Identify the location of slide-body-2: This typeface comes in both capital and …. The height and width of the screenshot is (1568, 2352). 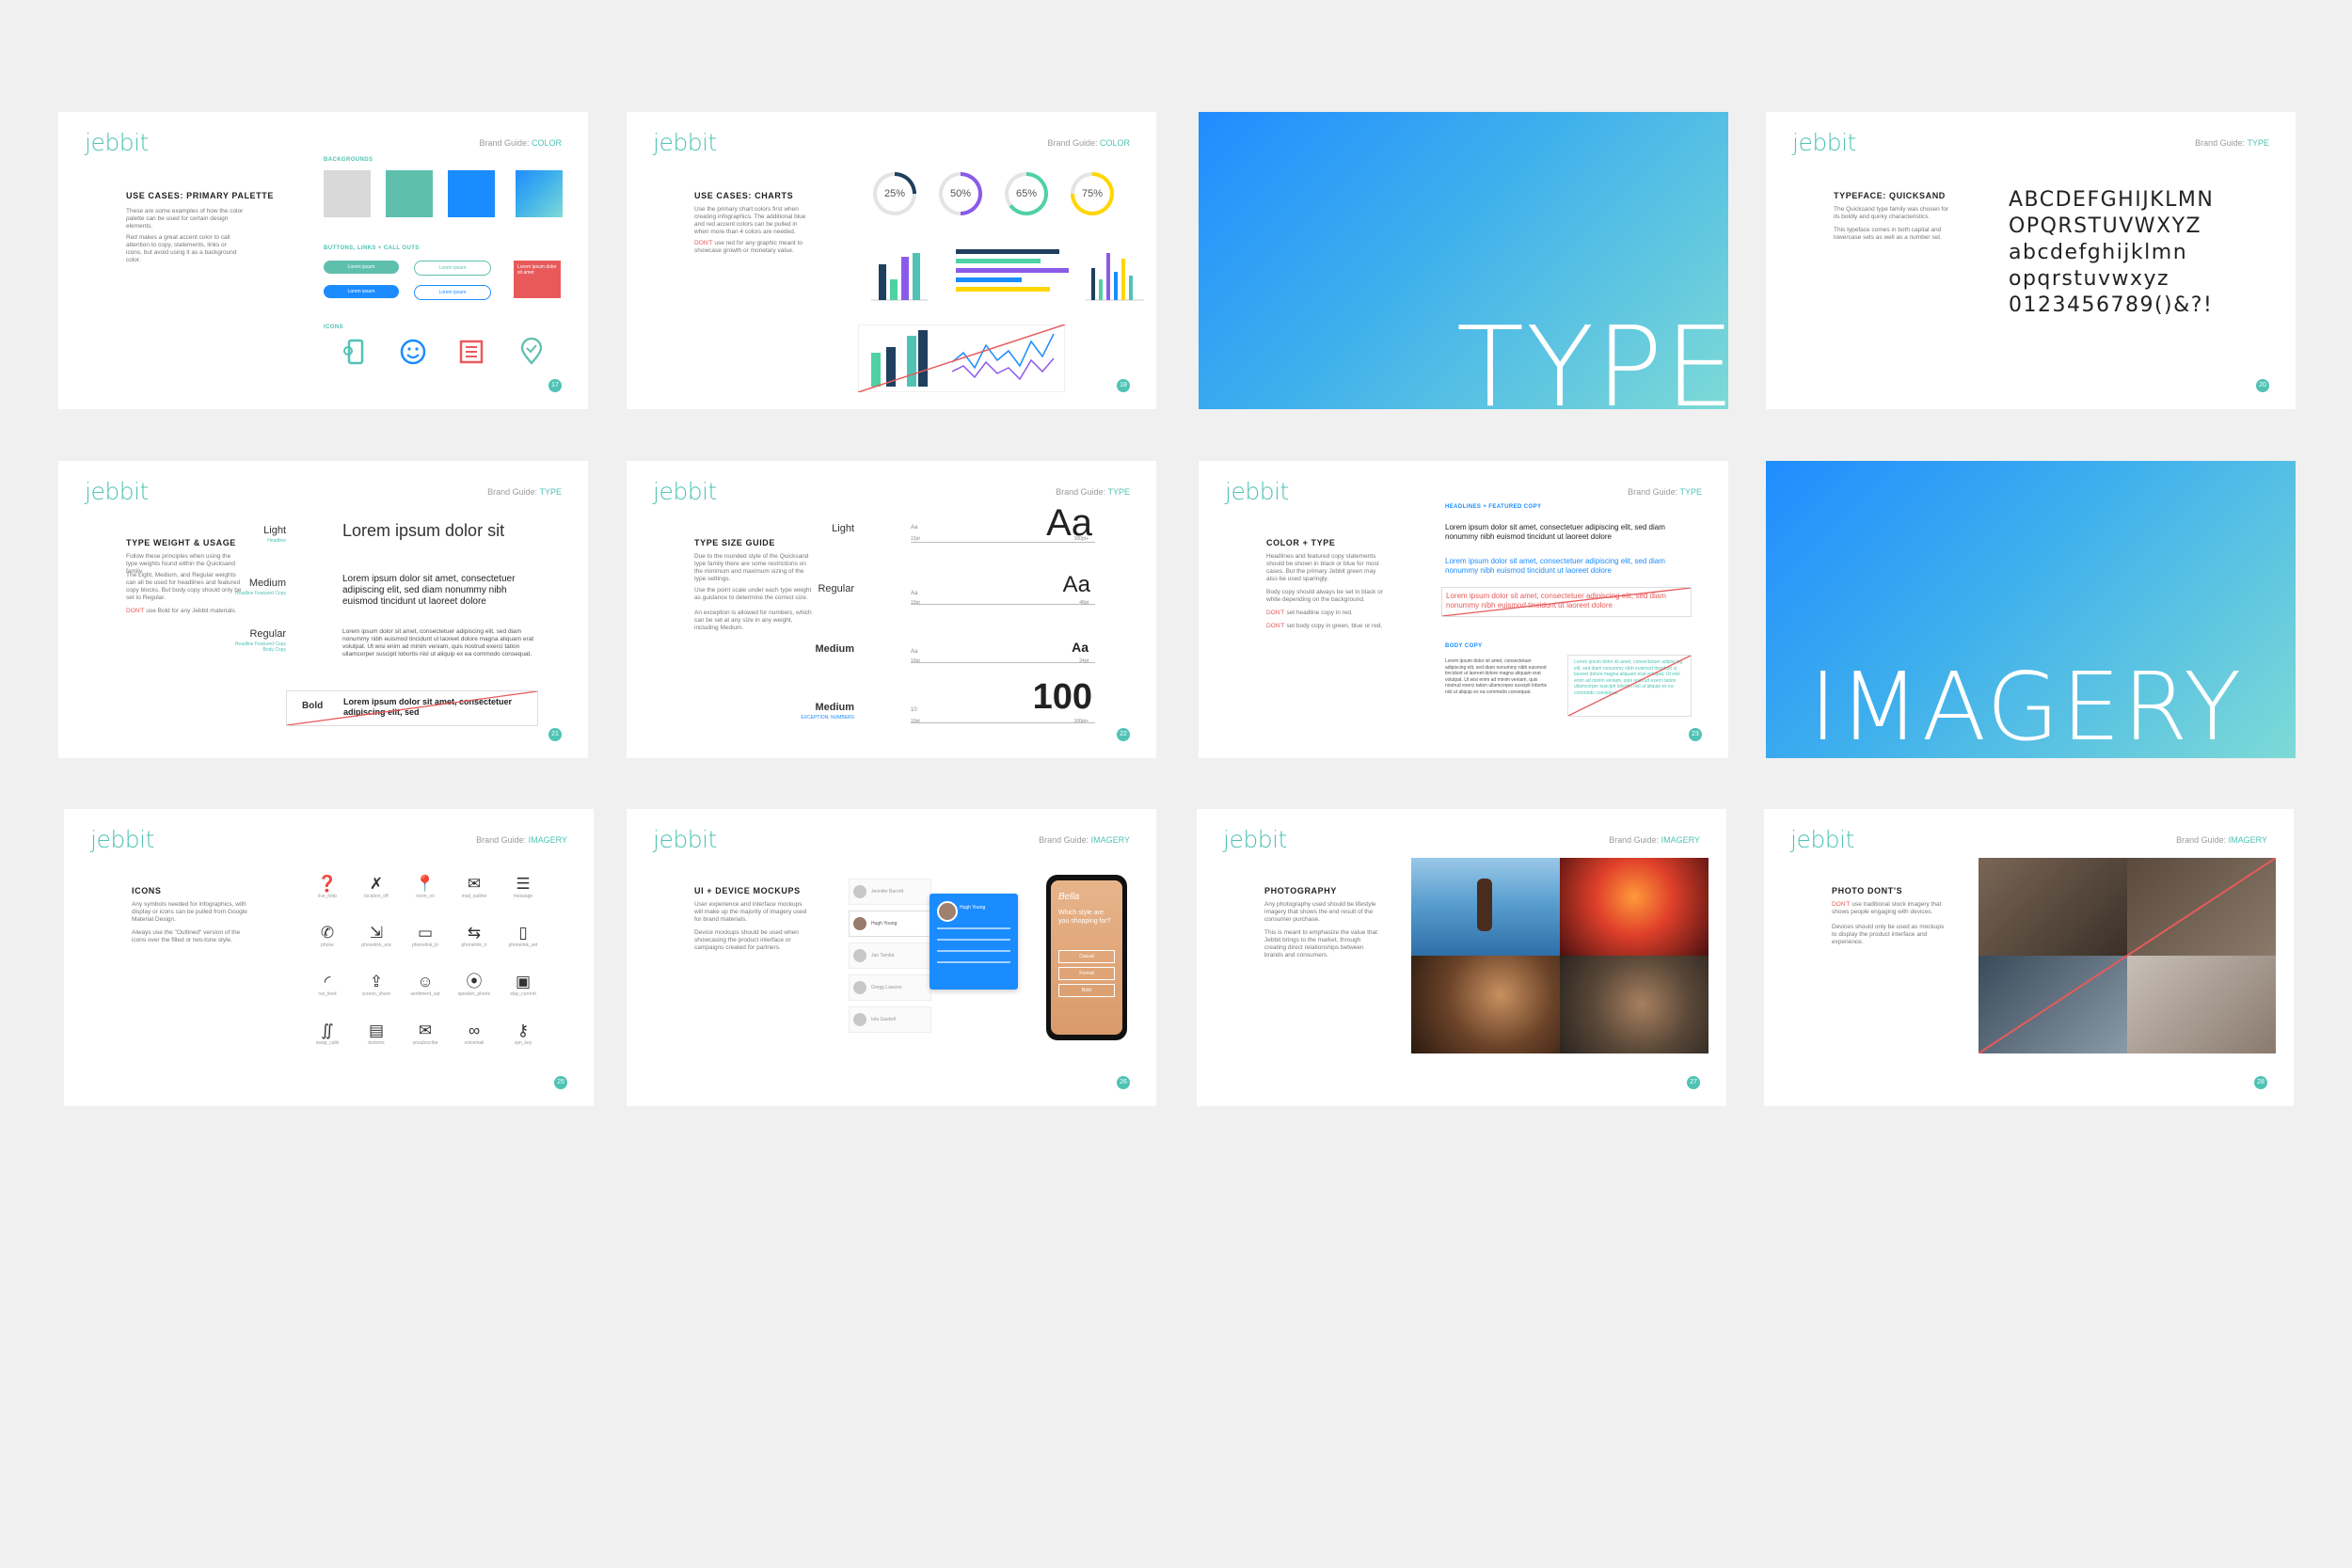
(1888, 234).